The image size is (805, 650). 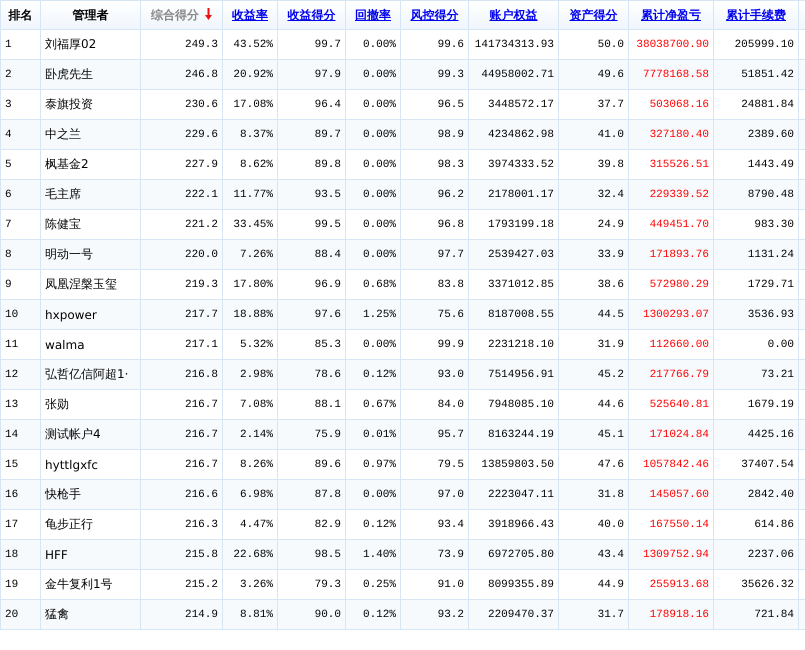 What do you see at coordinates (434, 315) in the screenshot?
I see `table-cell: 75.6` at bounding box center [434, 315].